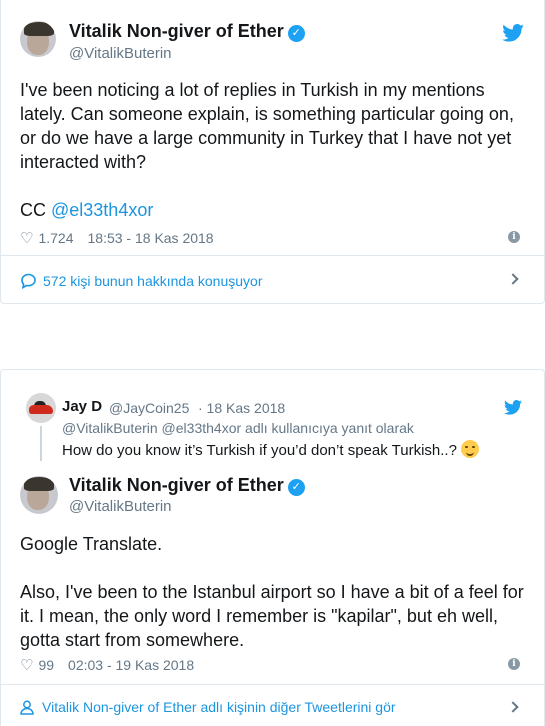  Describe the element at coordinates (27, 707) in the screenshot. I see `person-icon` at that location.